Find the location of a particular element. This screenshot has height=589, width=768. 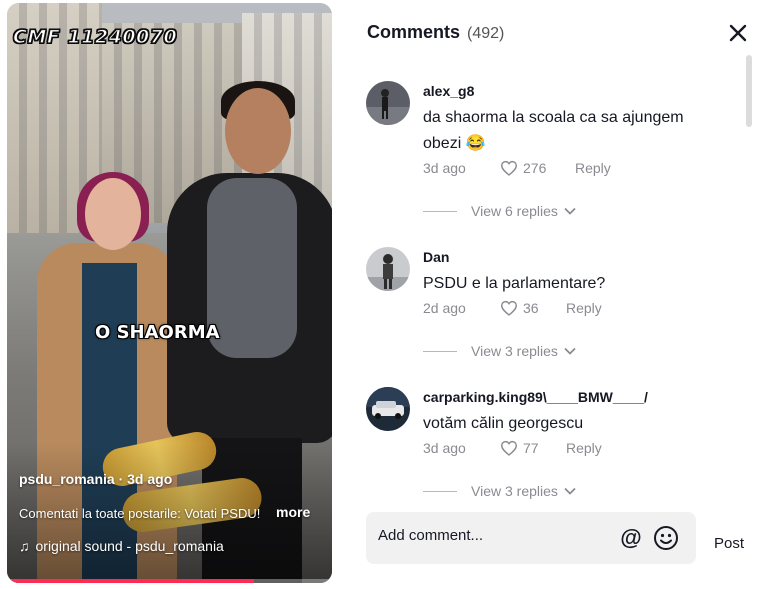

like-button: 77 is located at coordinates (533, 448).